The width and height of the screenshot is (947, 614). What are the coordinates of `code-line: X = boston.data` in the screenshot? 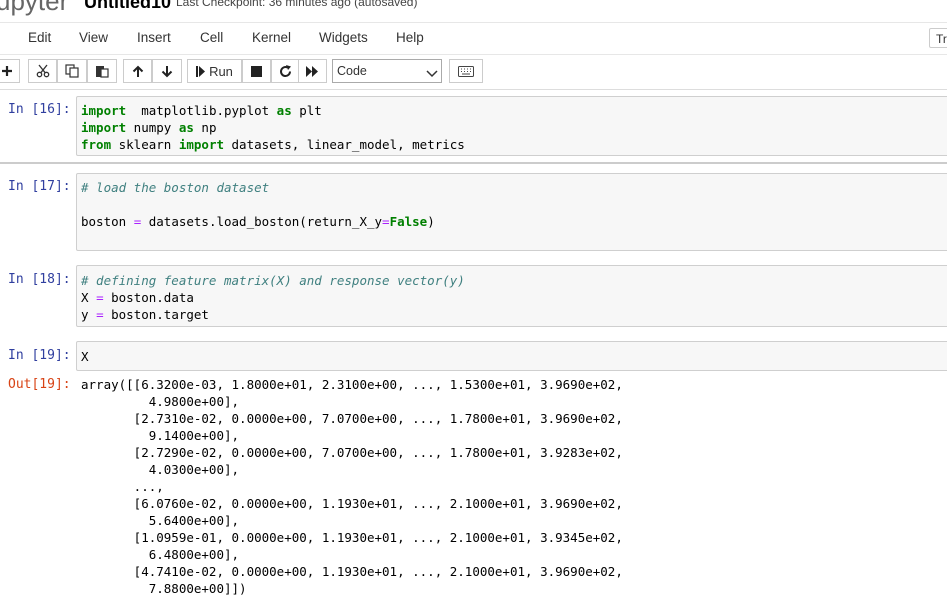 It's located at (273, 297).